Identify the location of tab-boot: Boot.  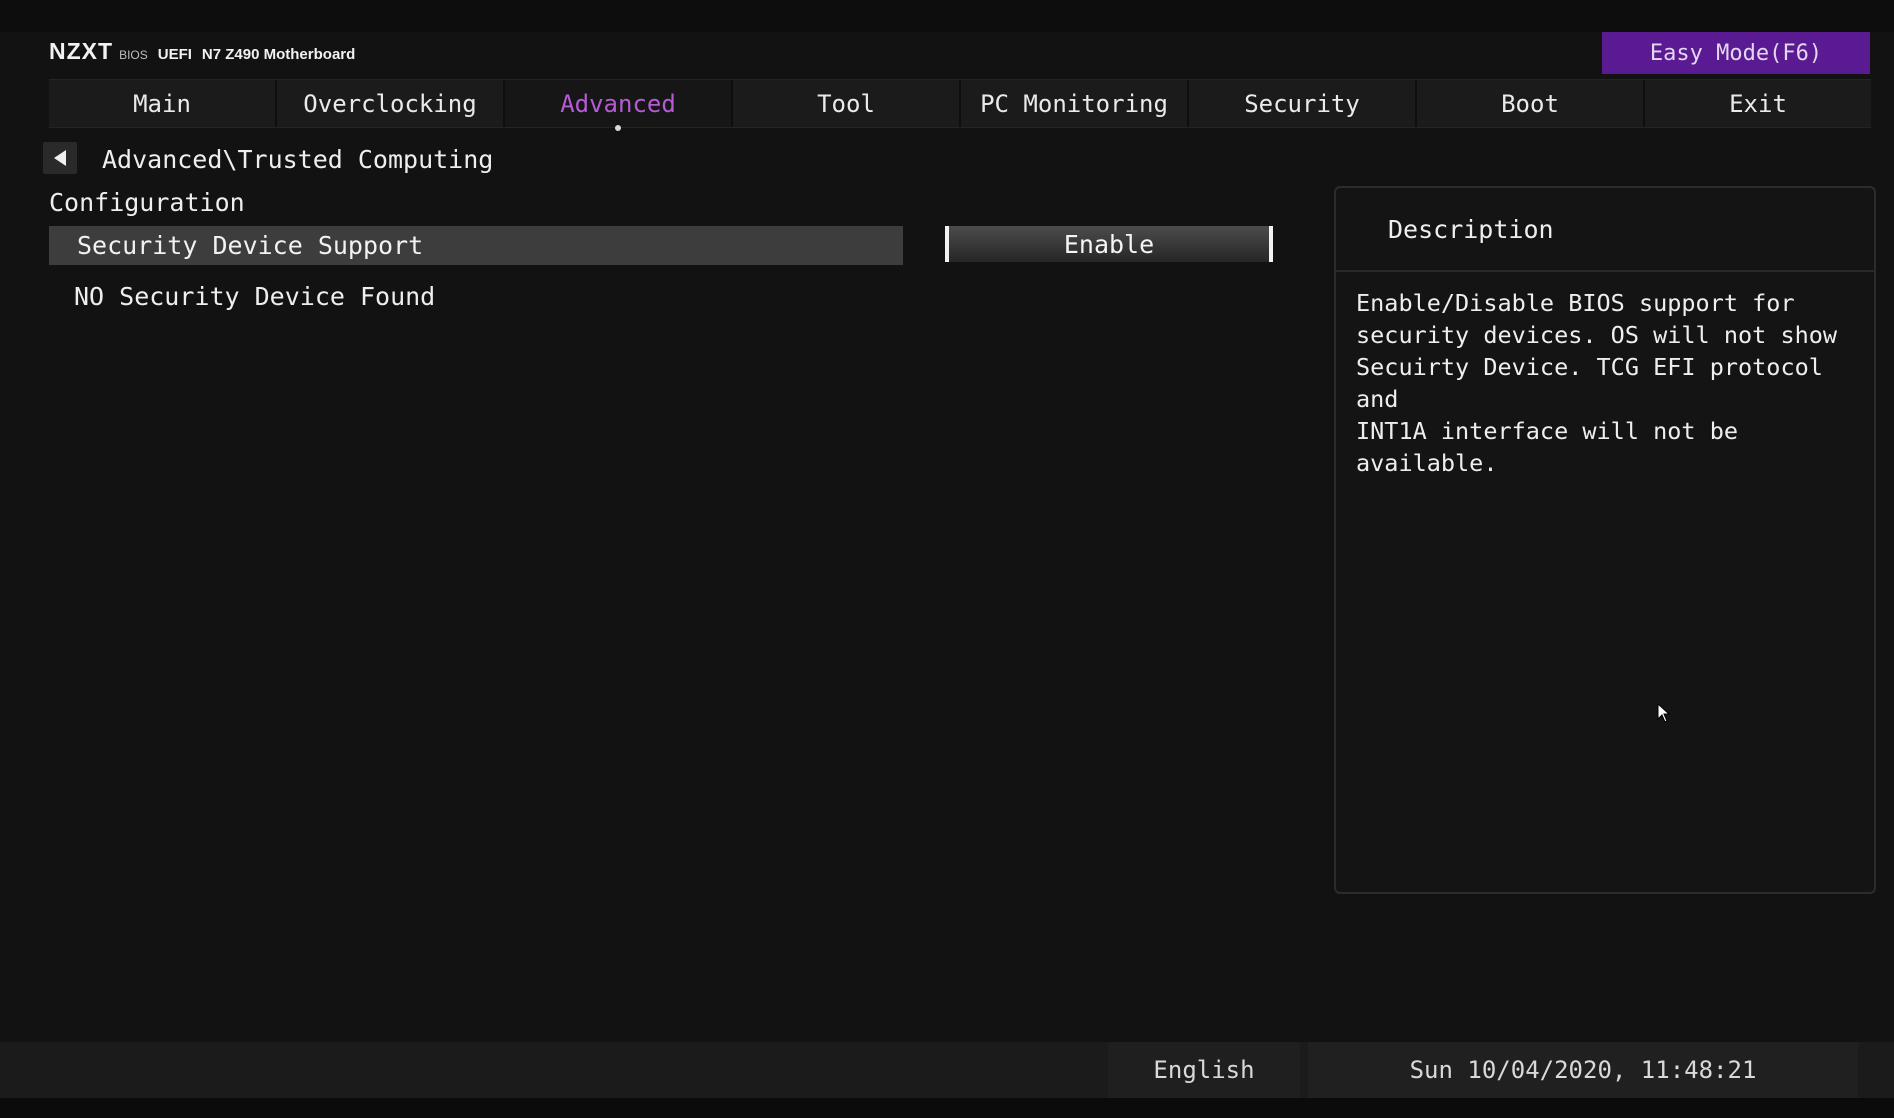
(1531, 103).